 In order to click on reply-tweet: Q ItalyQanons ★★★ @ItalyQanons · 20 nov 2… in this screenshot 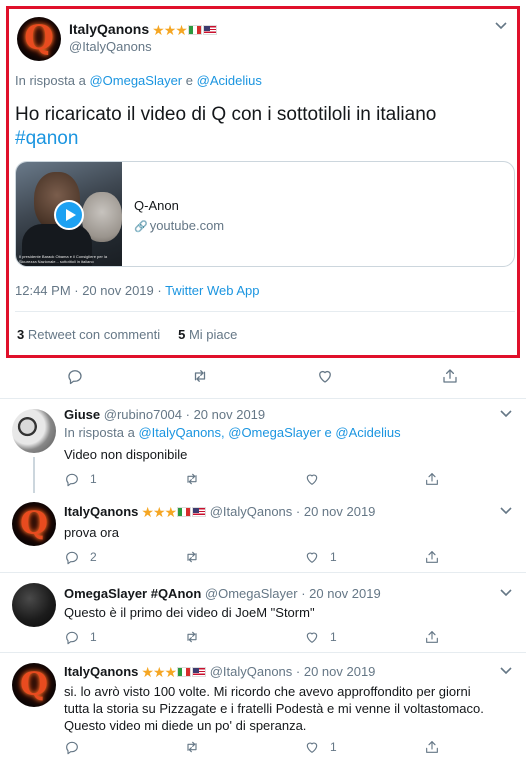, I will do `click(263, 532)`.